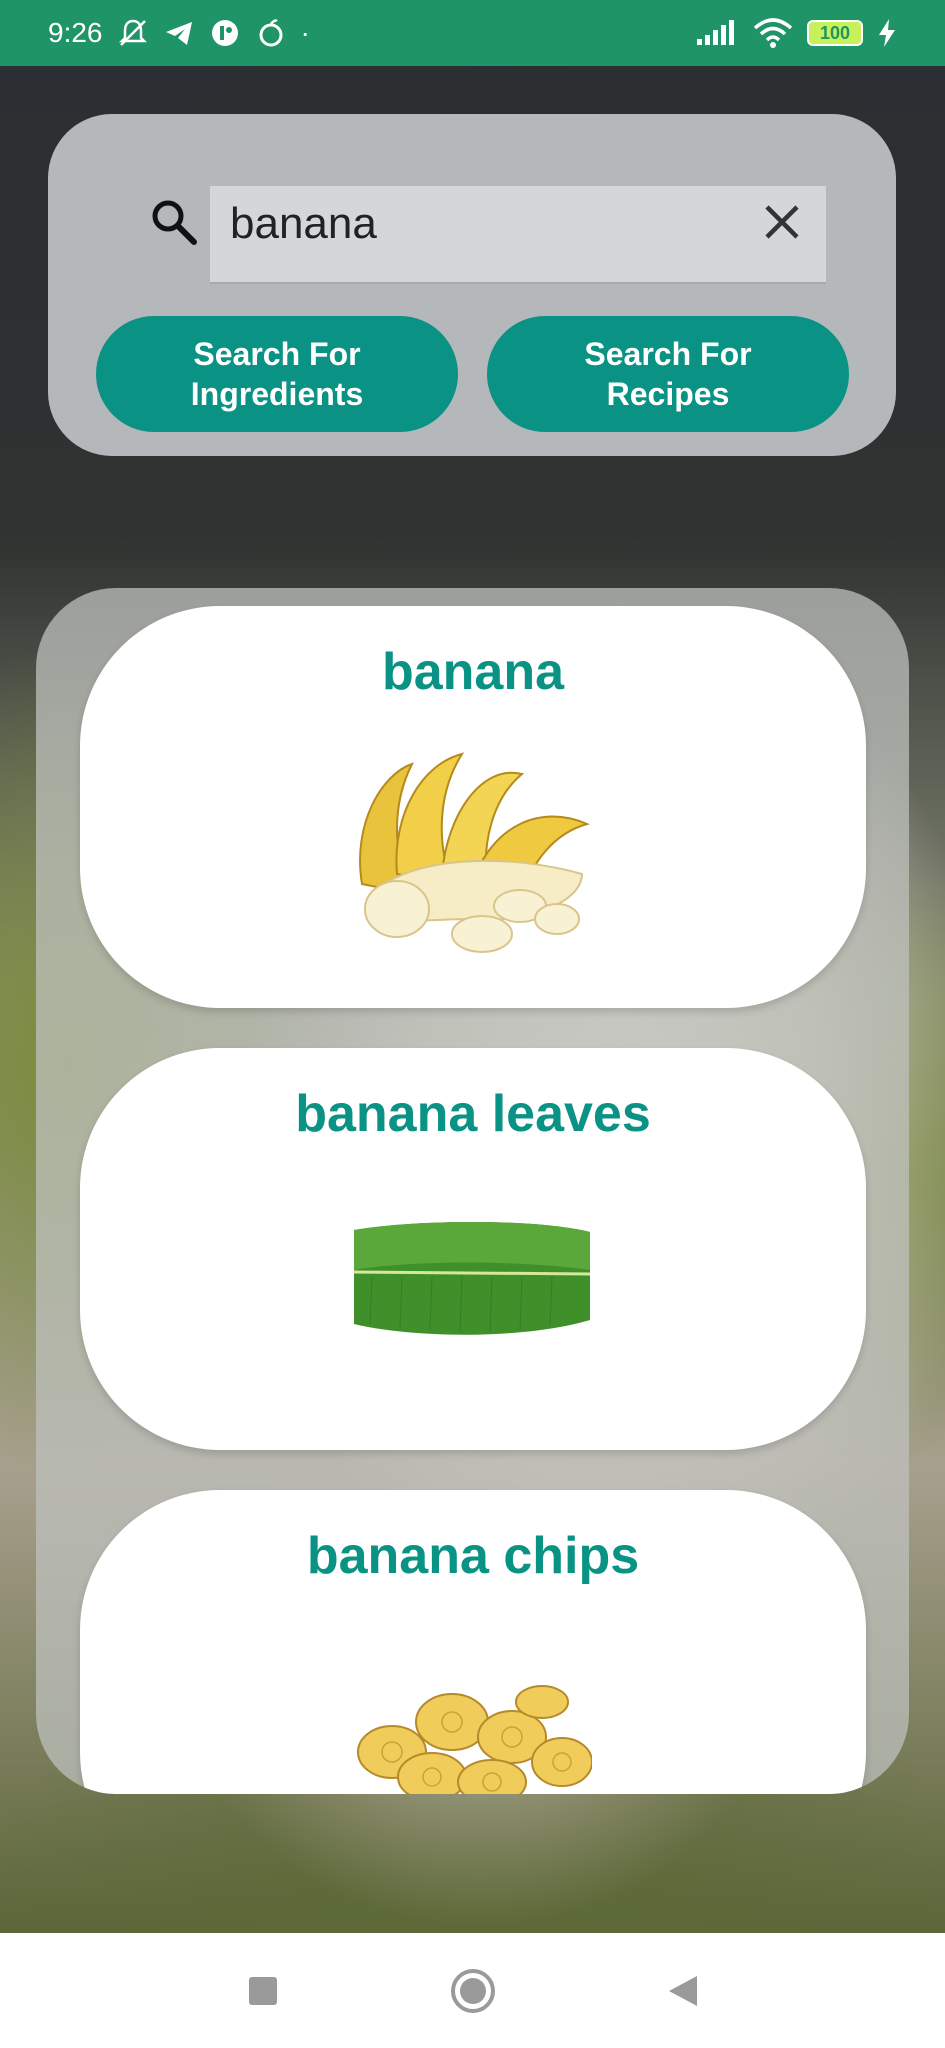 The image size is (945, 2048). I want to click on square-icon, so click(263, 1991).